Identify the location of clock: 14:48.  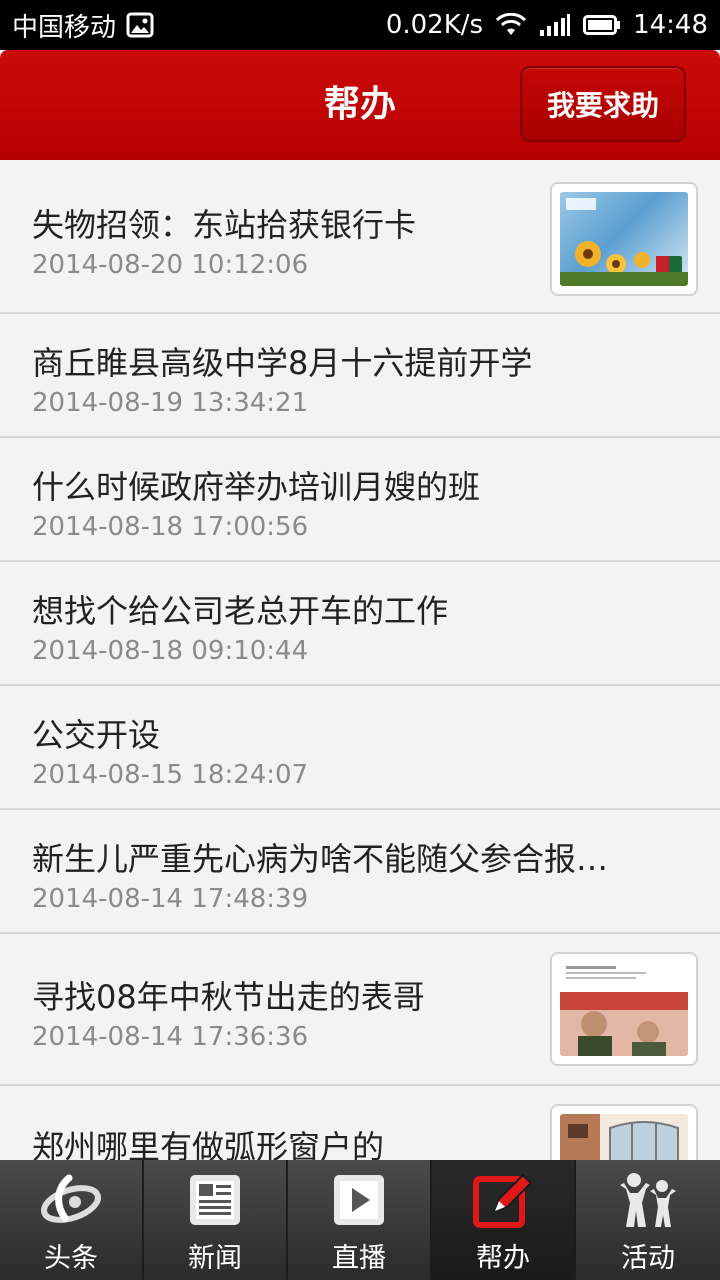
(670, 25).